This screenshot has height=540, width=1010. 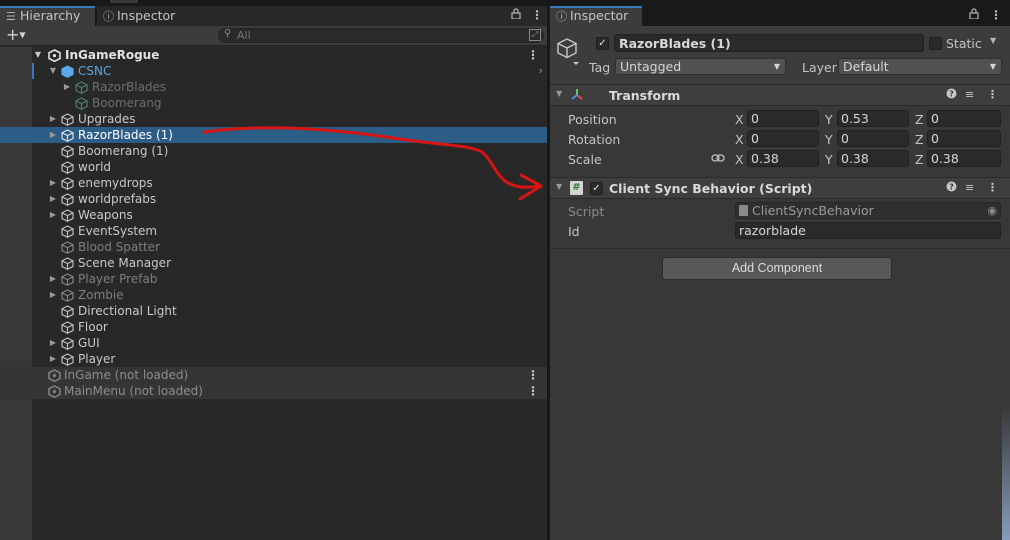 I want to click on scale-x-field, so click(x=783, y=158).